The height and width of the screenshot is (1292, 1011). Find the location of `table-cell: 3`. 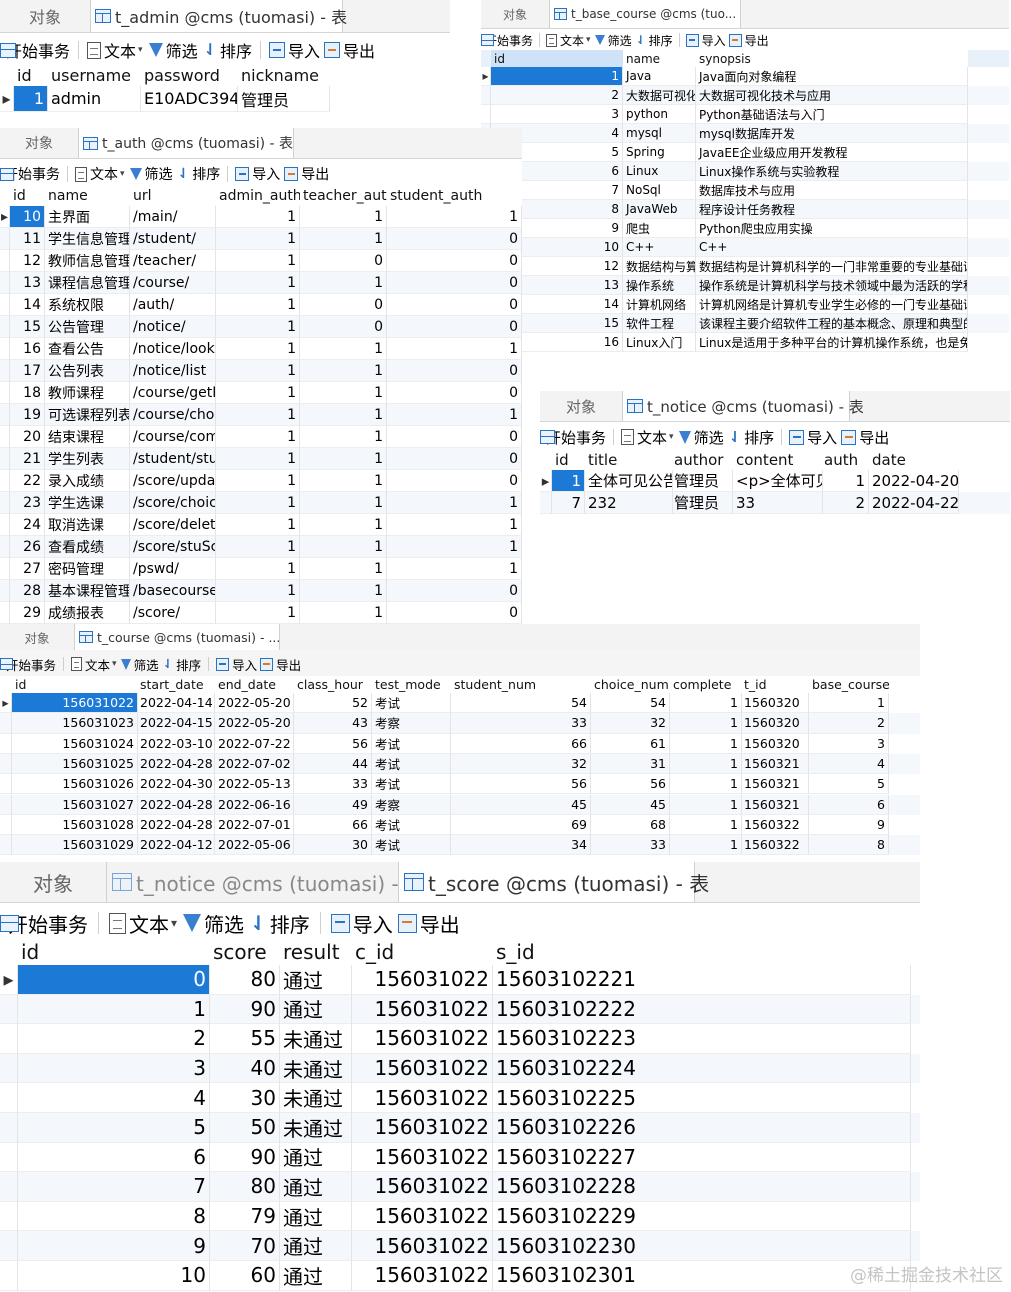

table-cell: 3 is located at coordinates (849, 743).